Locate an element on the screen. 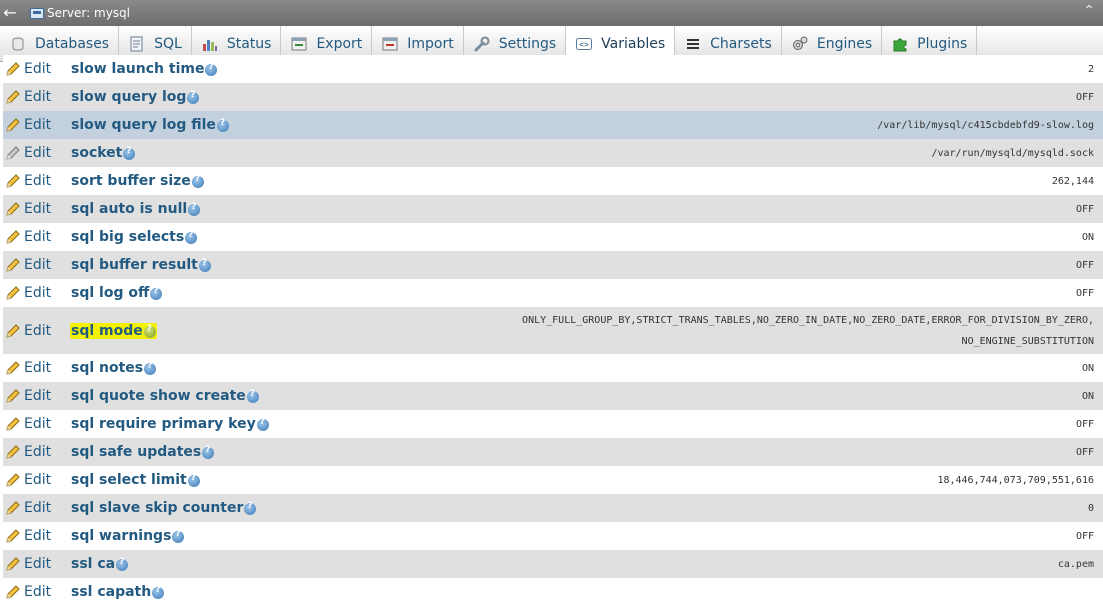 Image resolution: width=1103 pixels, height=602 pixels. export-icon is located at coordinates (299, 44).